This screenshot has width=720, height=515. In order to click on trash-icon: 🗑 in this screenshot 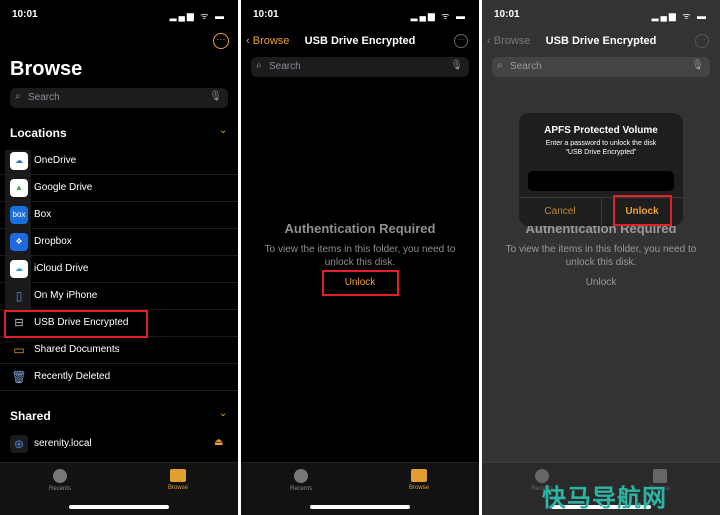, I will do `click(19, 377)`.